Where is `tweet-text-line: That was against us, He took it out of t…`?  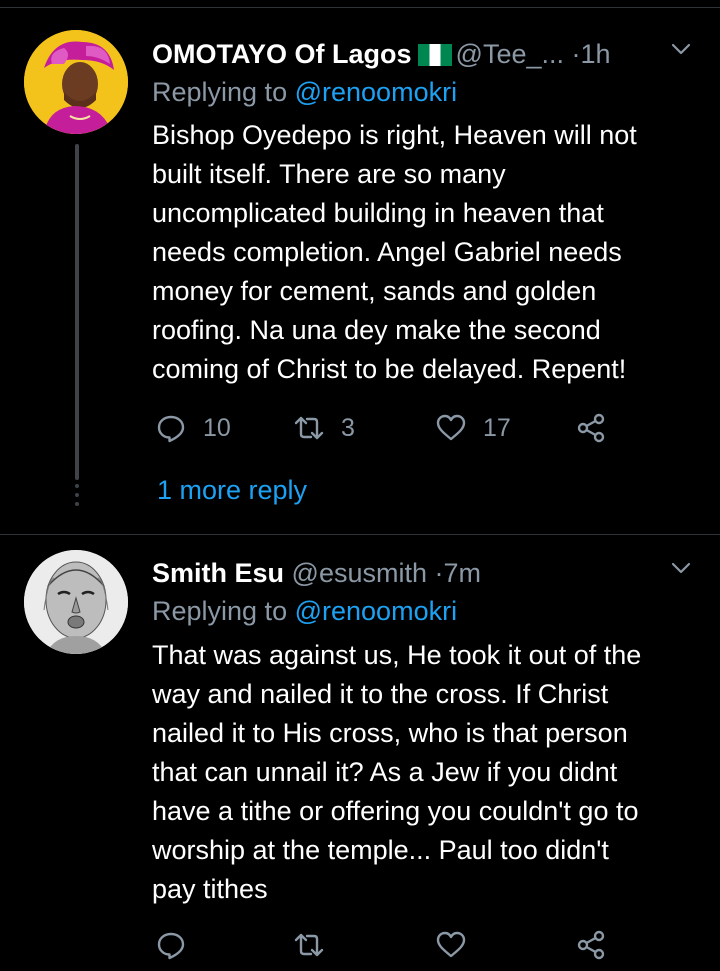
tweet-text-line: That was against us, He took it out of t… is located at coordinates (397, 655).